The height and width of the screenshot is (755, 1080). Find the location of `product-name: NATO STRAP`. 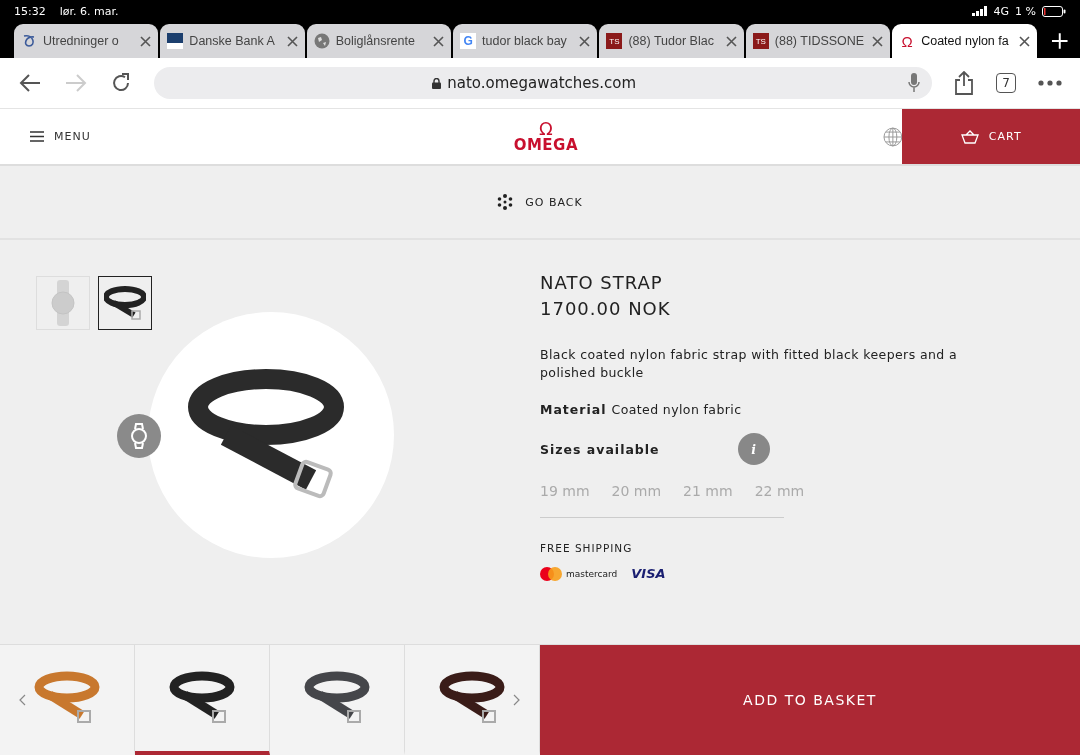

product-name: NATO STRAP is located at coordinates (602, 283).